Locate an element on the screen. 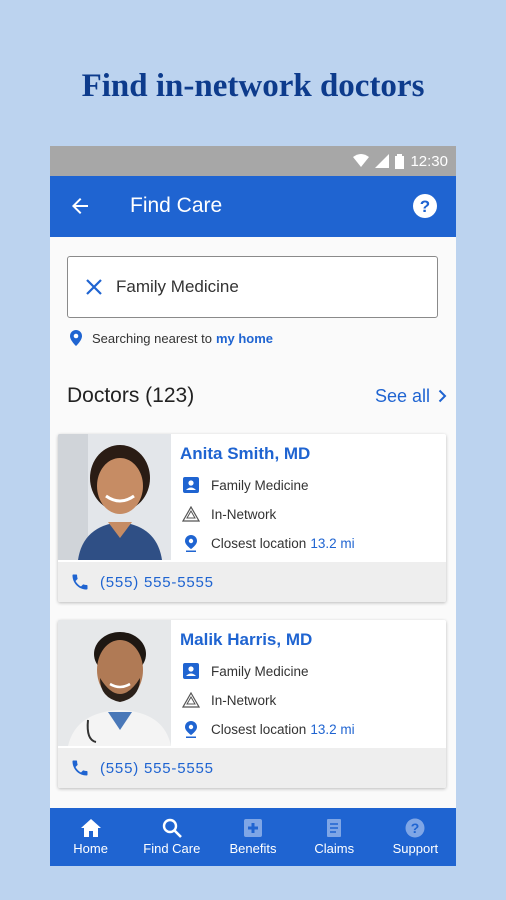 The image size is (506, 900). claims-icon is located at coordinates (334, 828).